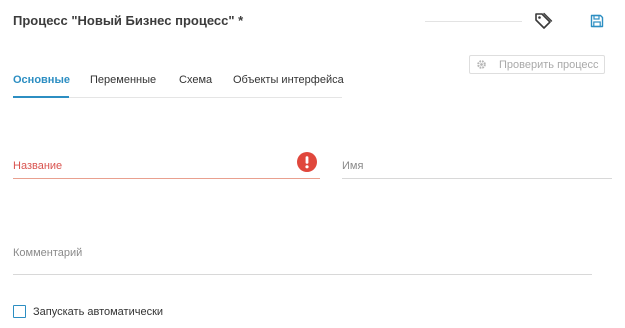 The height and width of the screenshot is (328, 625). I want to click on comment-field-label: Комментарий, so click(48, 253).